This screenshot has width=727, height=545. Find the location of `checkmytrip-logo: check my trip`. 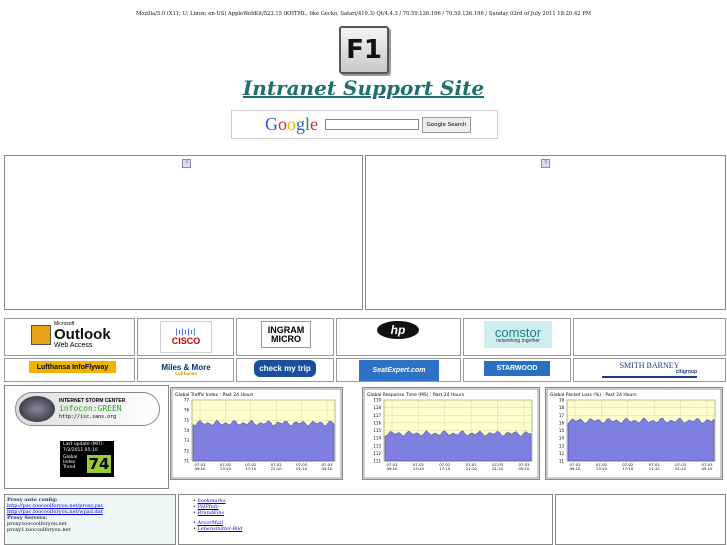

checkmytrip-logo: check my trip is located at coordinates (285, 368).